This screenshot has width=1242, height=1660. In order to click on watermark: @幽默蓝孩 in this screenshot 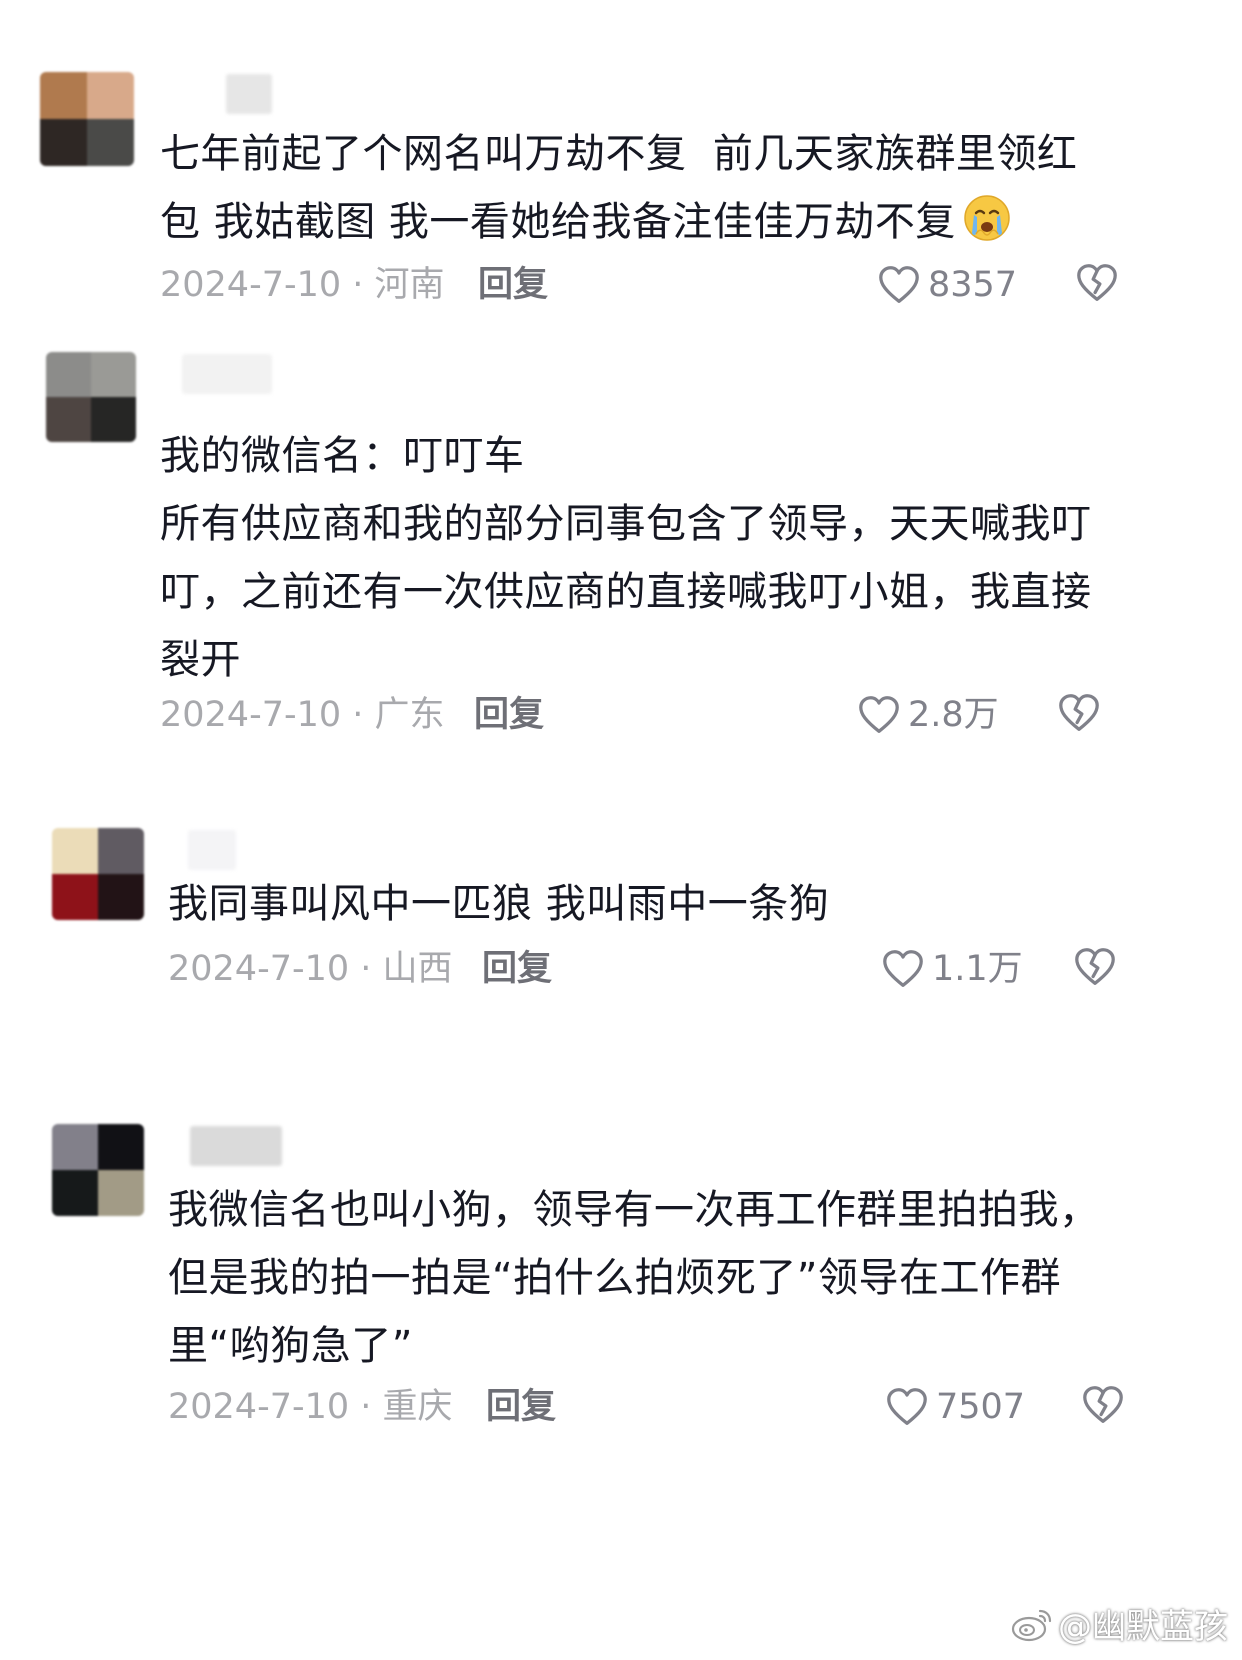, I will do `click(1119, 1623)`.